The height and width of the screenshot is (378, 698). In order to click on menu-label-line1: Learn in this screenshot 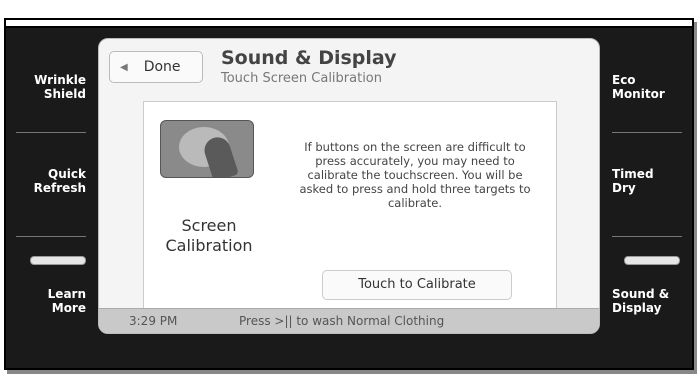, I will do `click(66, 294)`.